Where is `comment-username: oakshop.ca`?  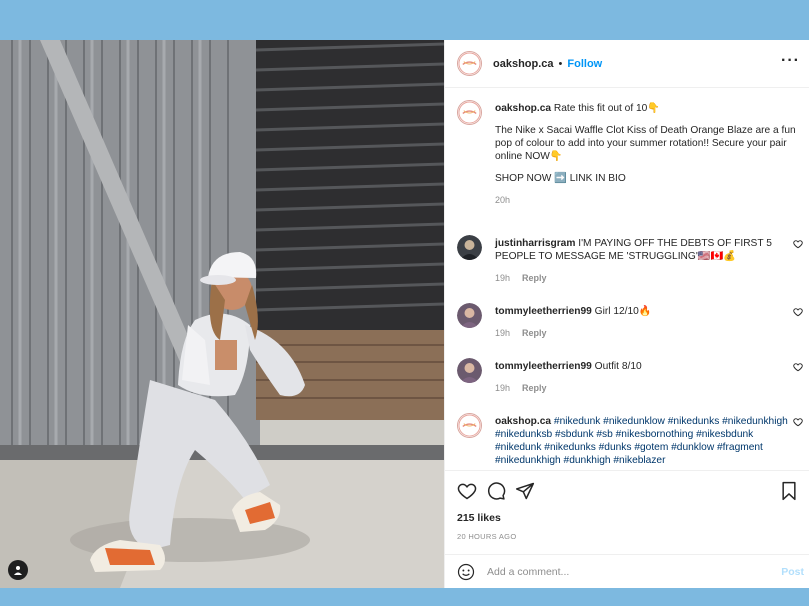 comment-username: oakshop.ca is located at coordinates (523, 421).